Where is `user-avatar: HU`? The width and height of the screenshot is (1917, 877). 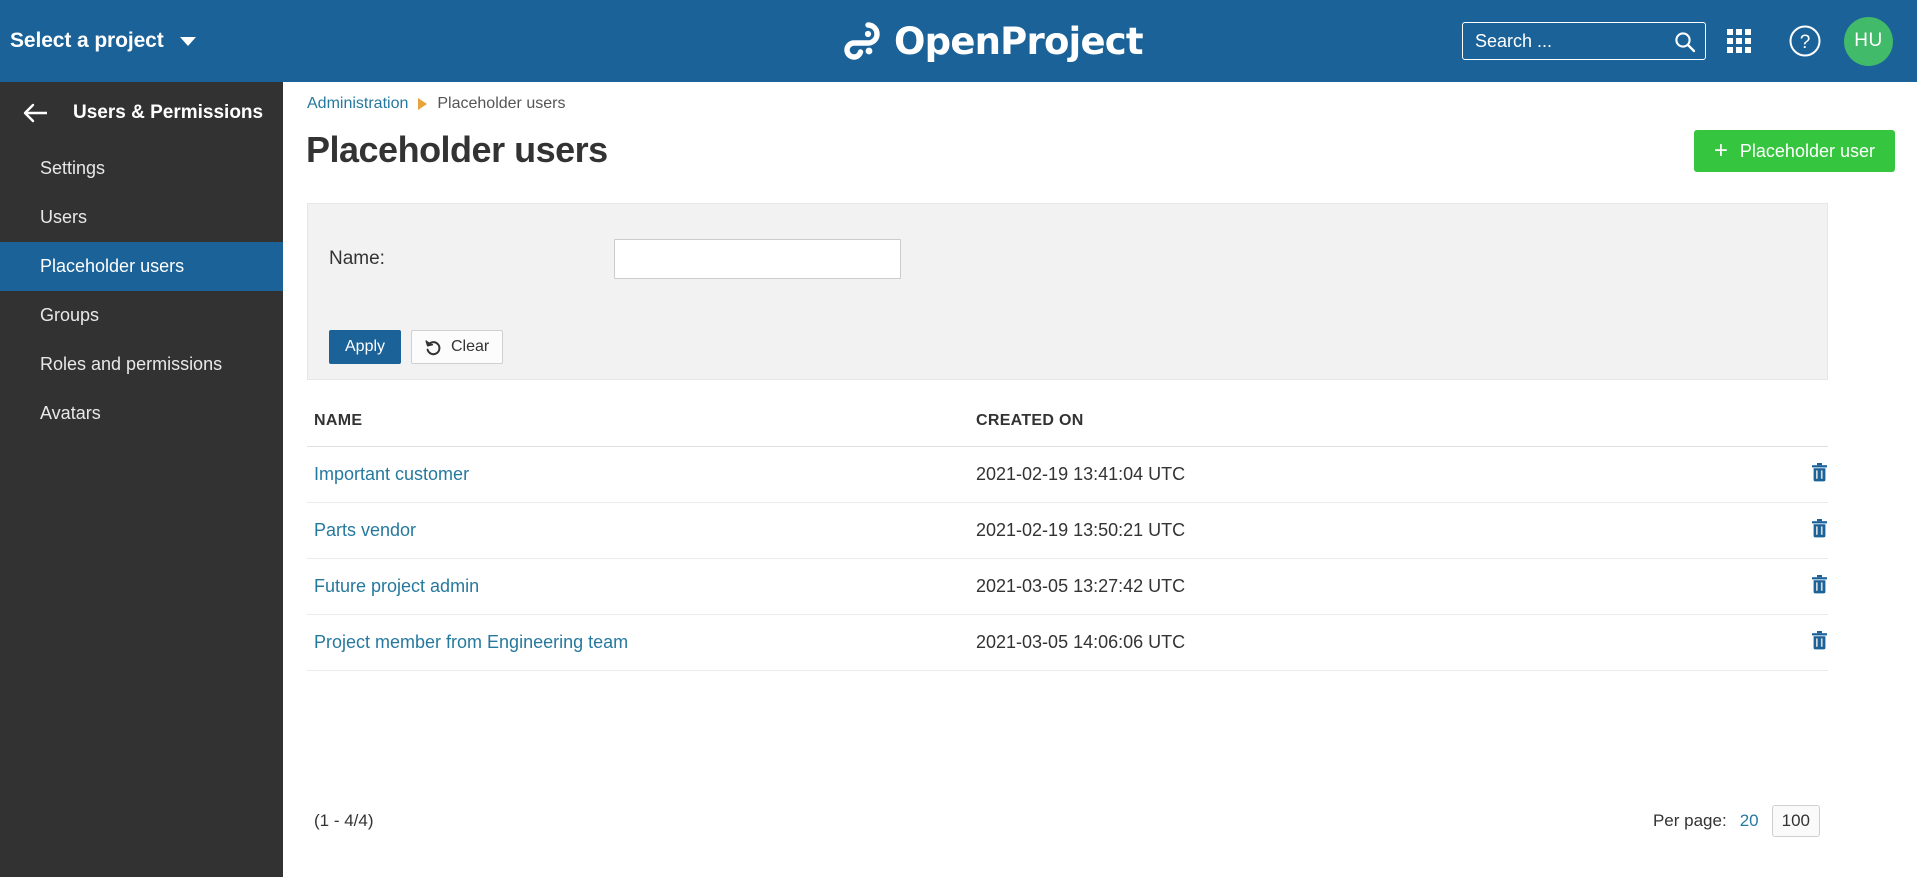
user-avatar: HU is located at coordinates (1868, 41).